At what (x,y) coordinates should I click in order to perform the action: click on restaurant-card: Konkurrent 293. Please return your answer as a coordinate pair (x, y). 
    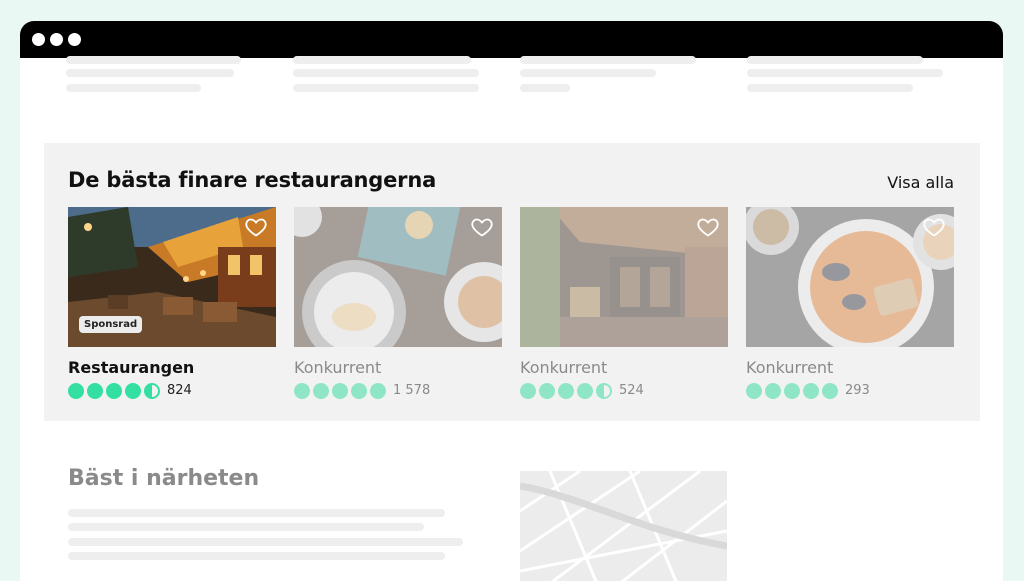
    Looking at the image, I should click on (850, 303).